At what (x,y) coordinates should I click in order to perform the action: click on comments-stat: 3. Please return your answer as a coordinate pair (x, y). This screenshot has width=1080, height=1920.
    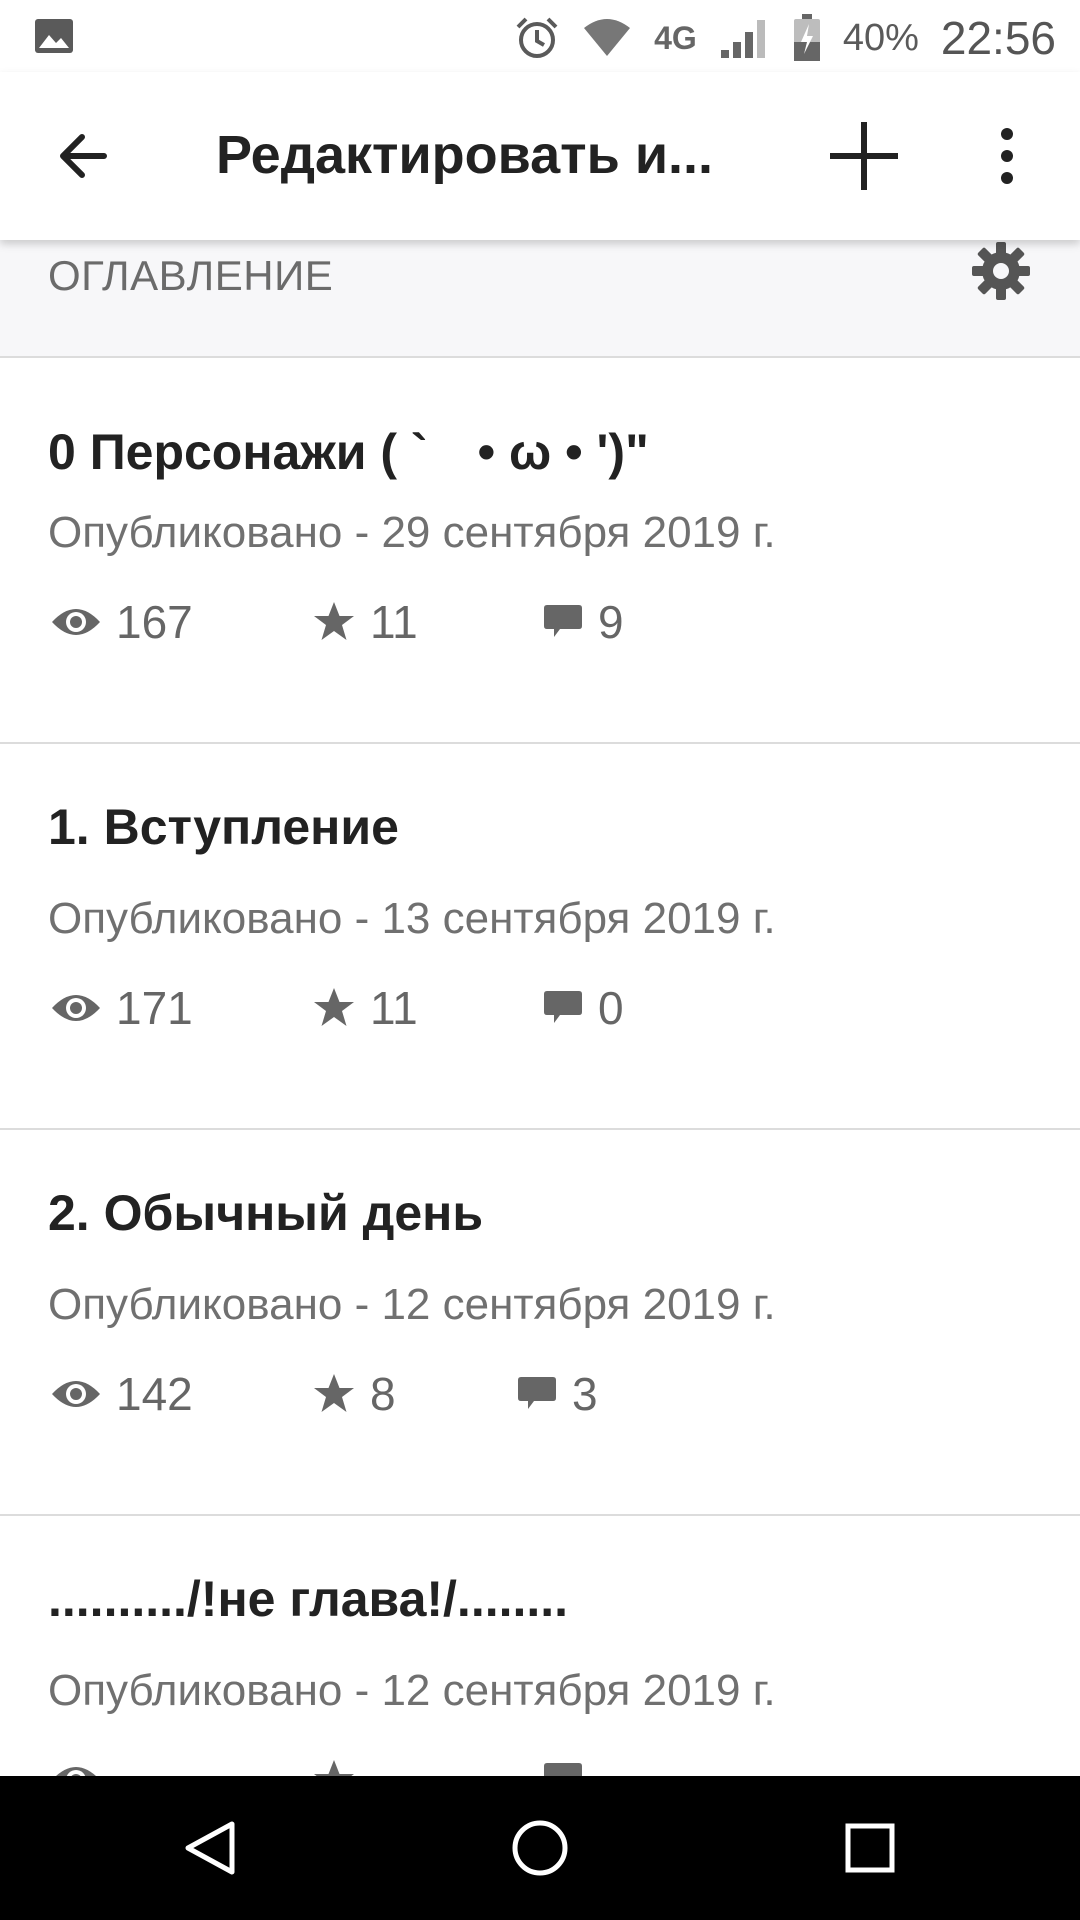
    Looking at the image, I should click on (557, 1394).